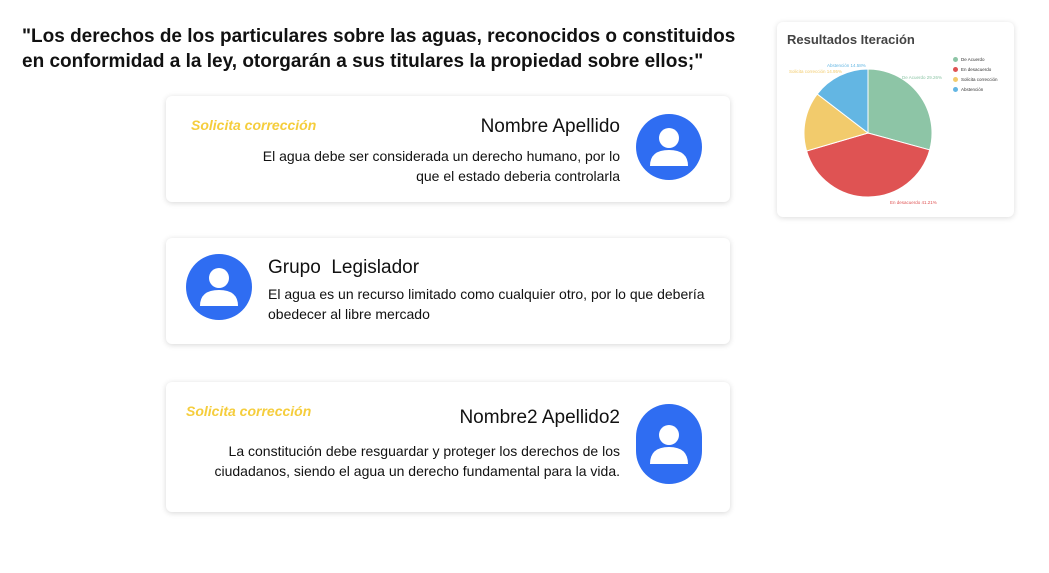  Describe the element at coordinates (550, 126) in the screenshot. I see `commenter-name: Nombre Apellido` at that location.